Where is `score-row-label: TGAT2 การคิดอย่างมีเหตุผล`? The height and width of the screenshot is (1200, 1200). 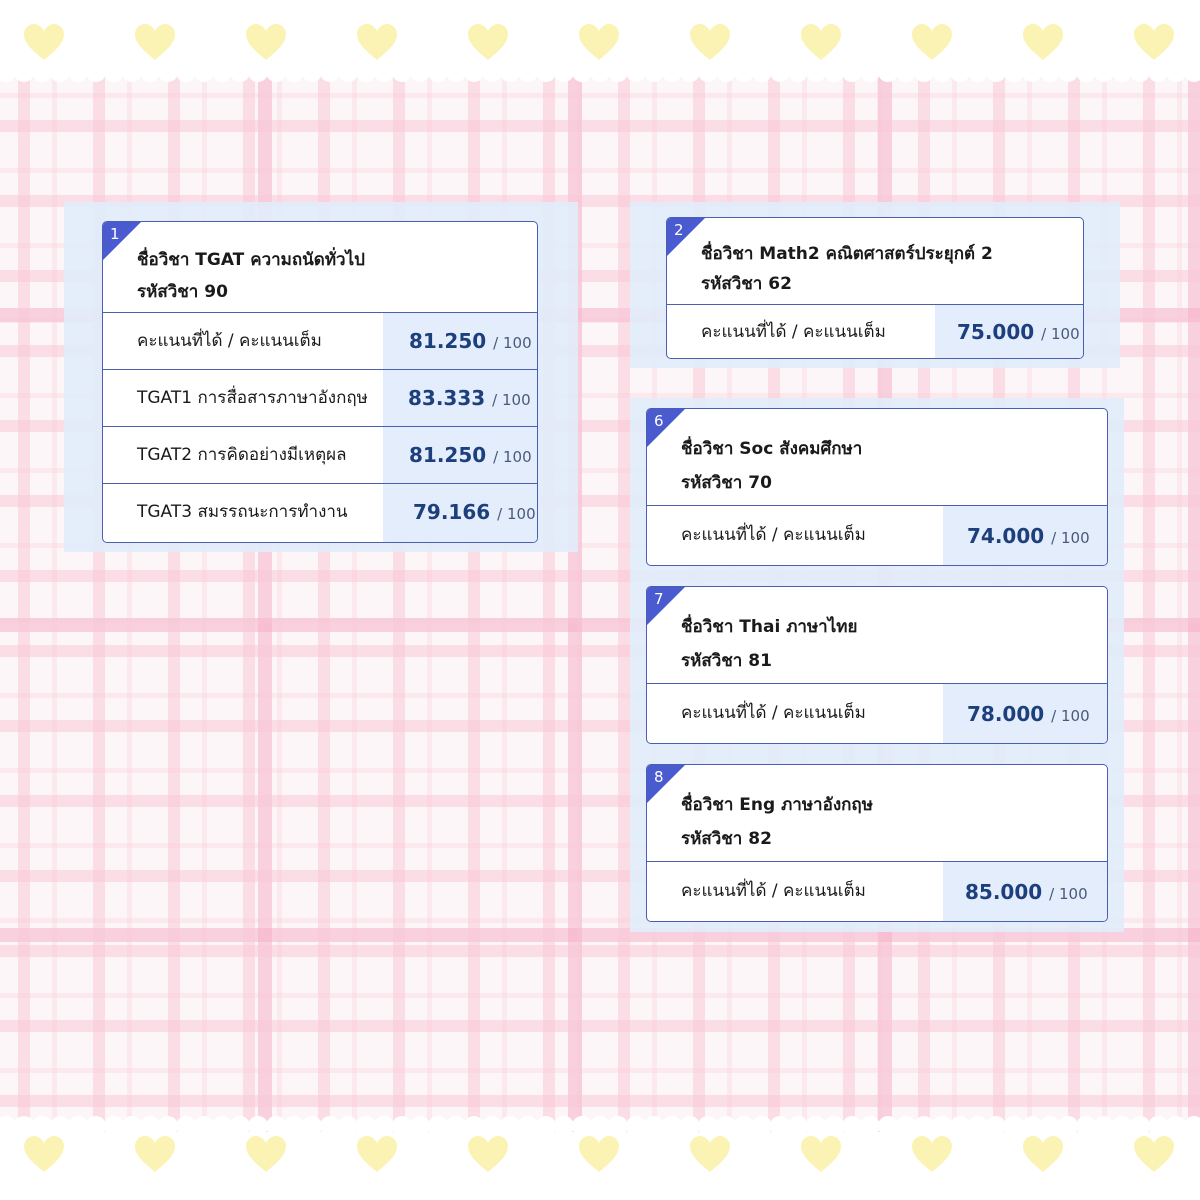 score-row-label: TGAT2 การคิดอย่างมีเหตุผล is located at coordinates (242, 455).